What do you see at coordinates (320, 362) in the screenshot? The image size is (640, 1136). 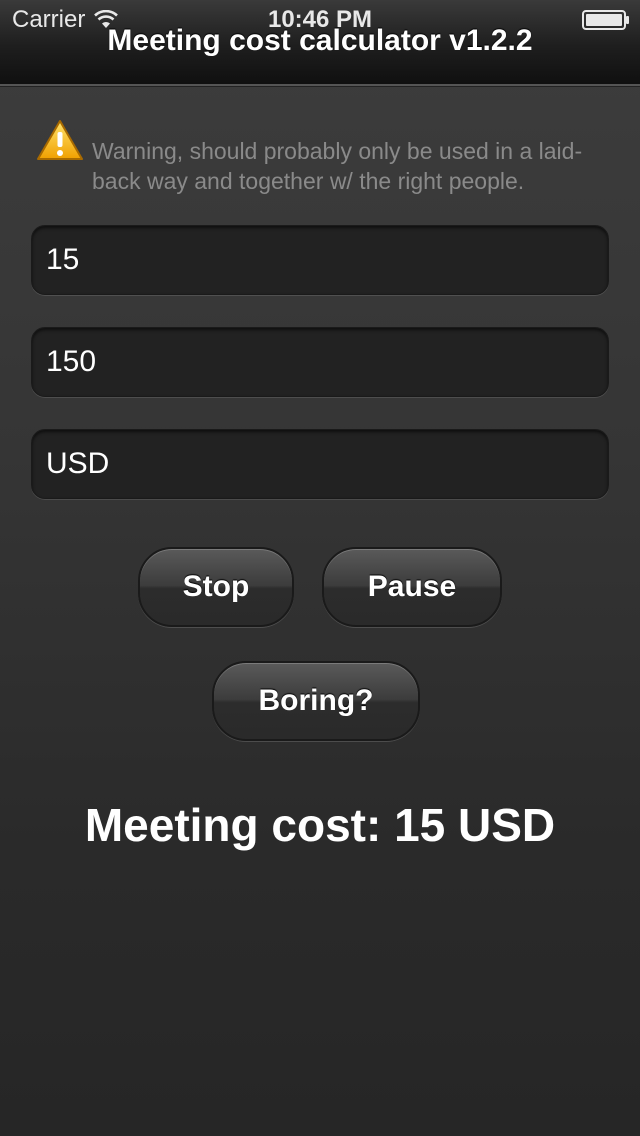 I see `field-2-input` at bounding box center [320, 362].